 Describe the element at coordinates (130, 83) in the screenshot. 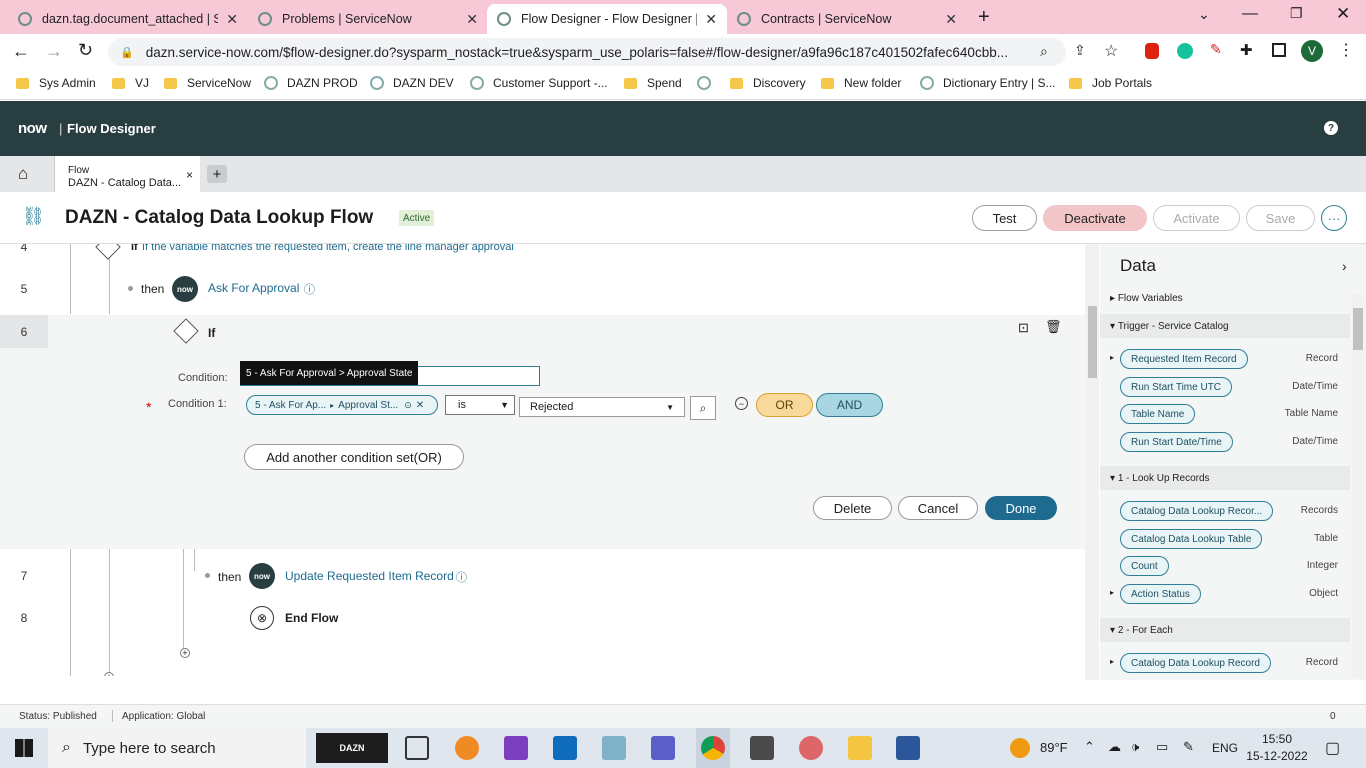

I see `bookmark-item: VJ` at that location.